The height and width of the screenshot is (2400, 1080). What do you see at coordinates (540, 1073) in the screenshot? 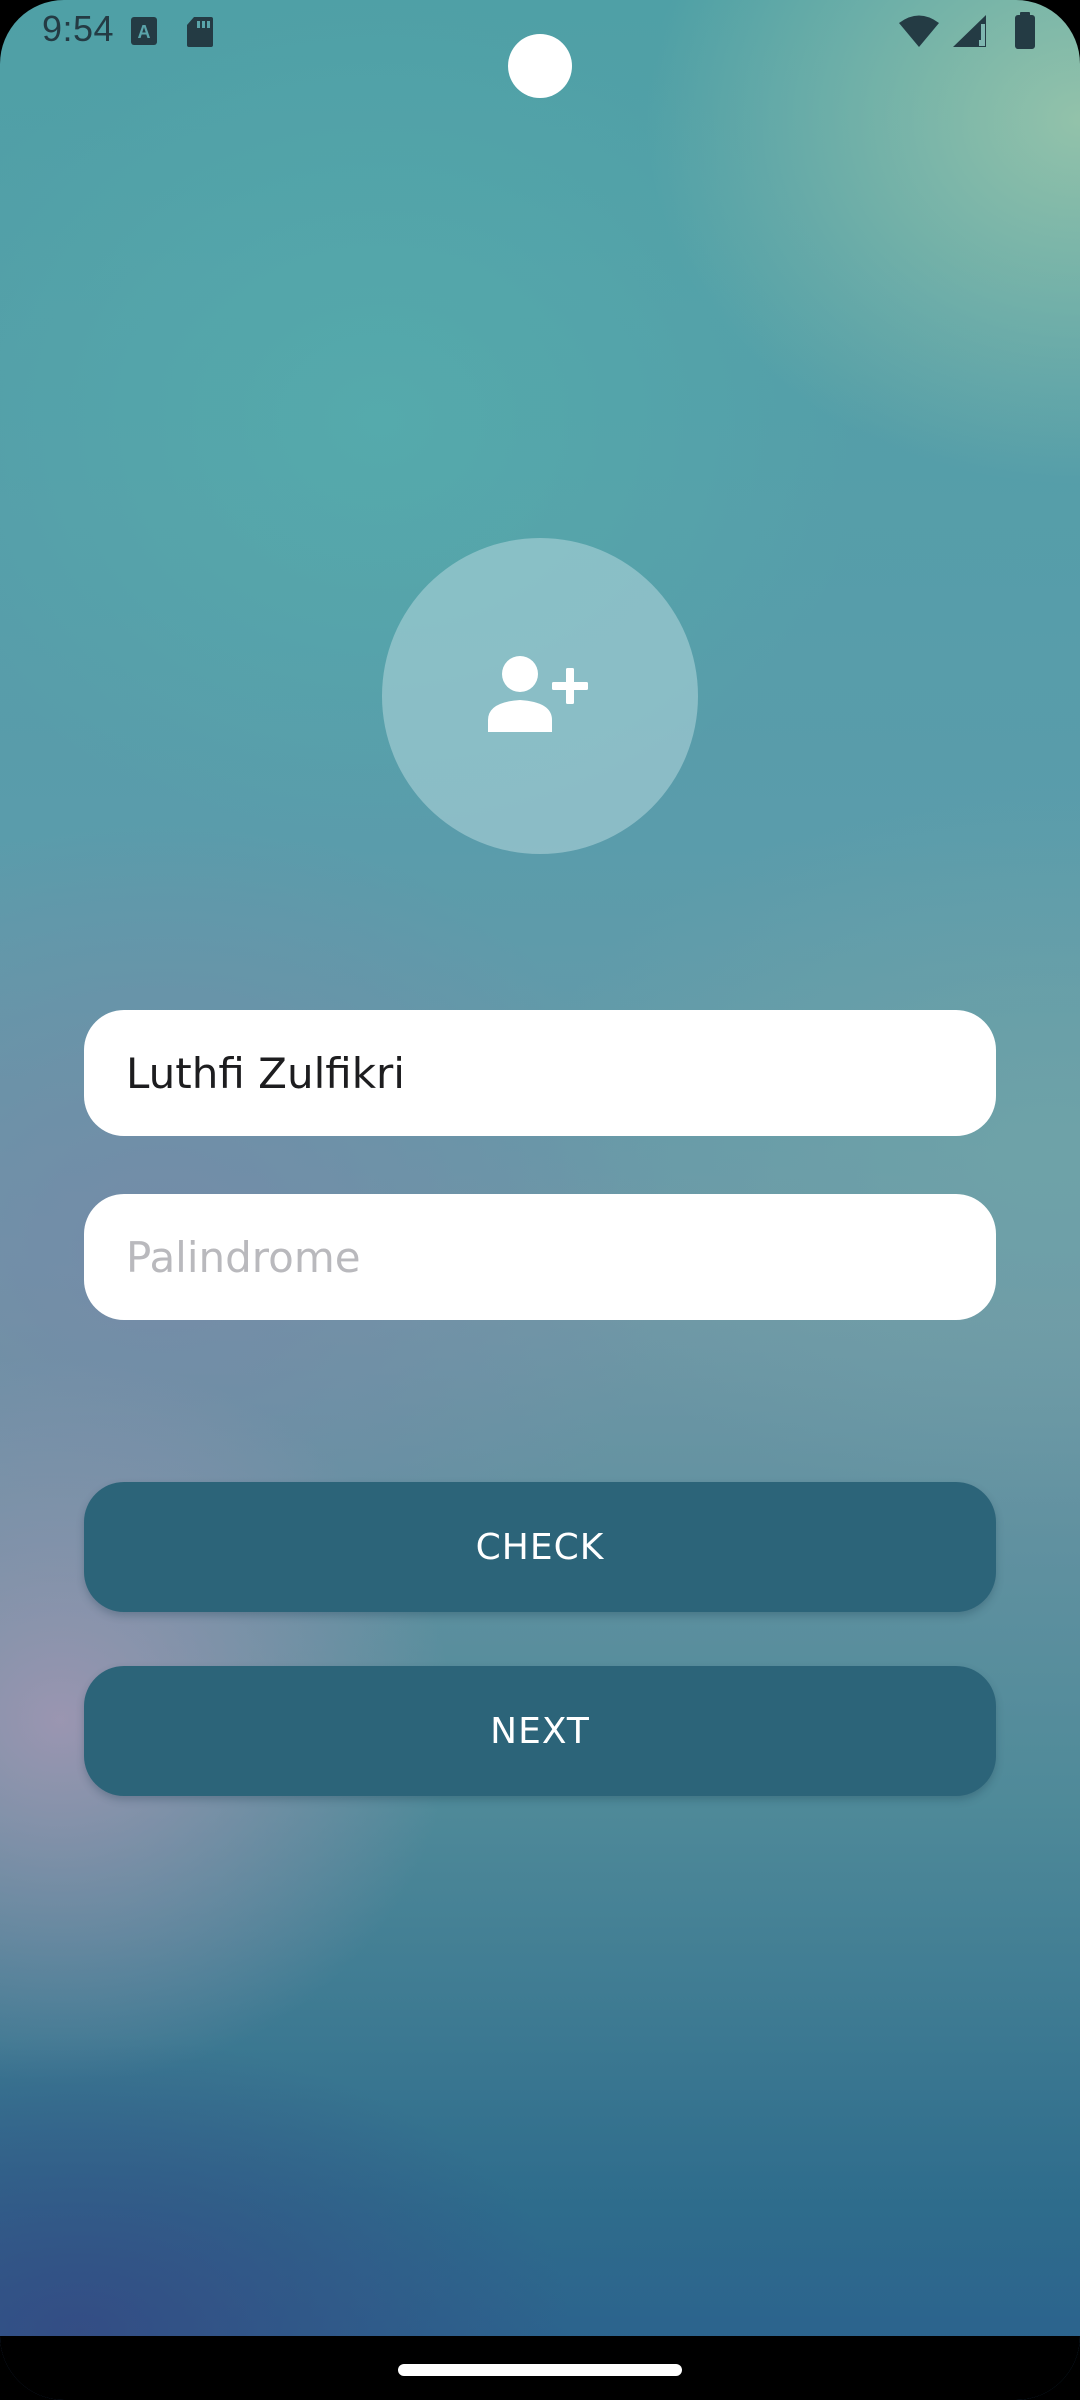
I see `name-input` at bounding box center [540, 1073].